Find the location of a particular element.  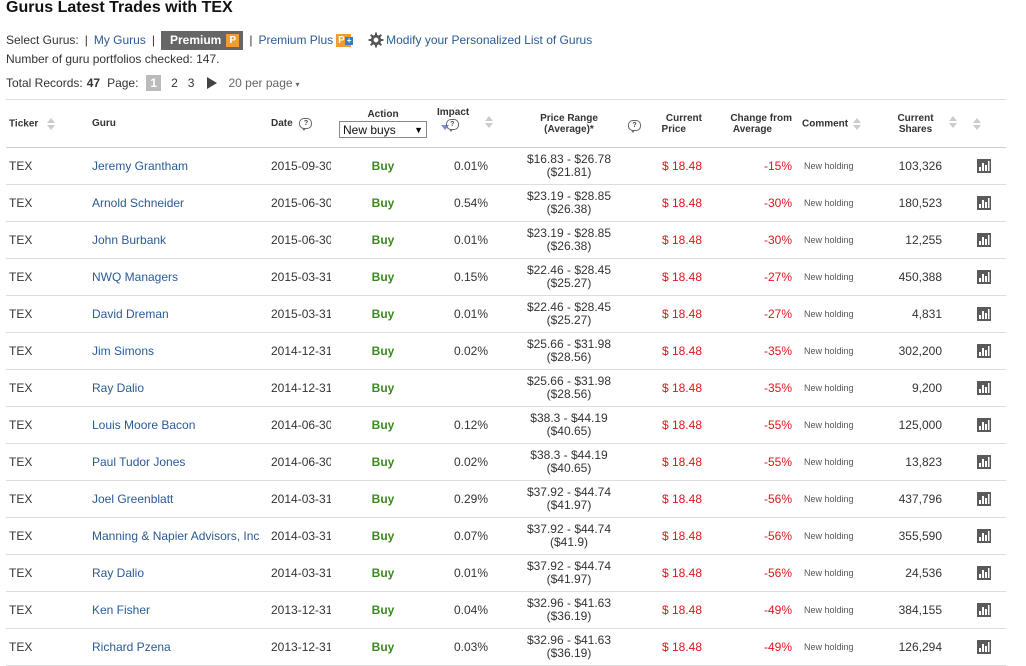

guru-link: David Dreman is located at coordinates (130, 314).